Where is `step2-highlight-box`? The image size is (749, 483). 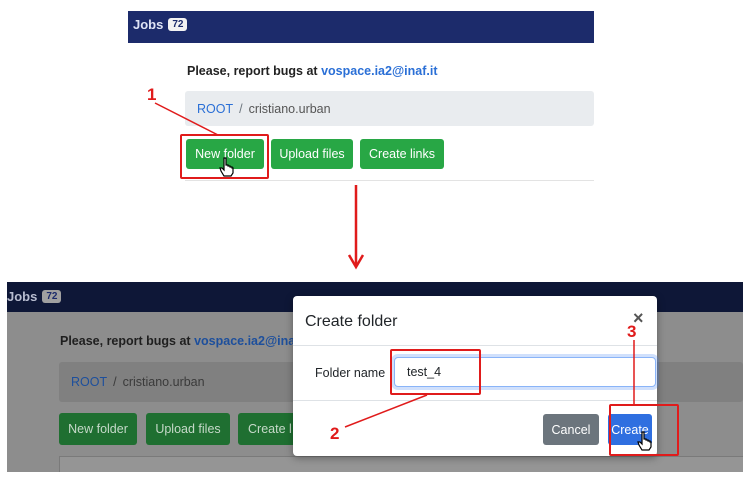
step2-highlight-box is located at coordinates (435, 372).